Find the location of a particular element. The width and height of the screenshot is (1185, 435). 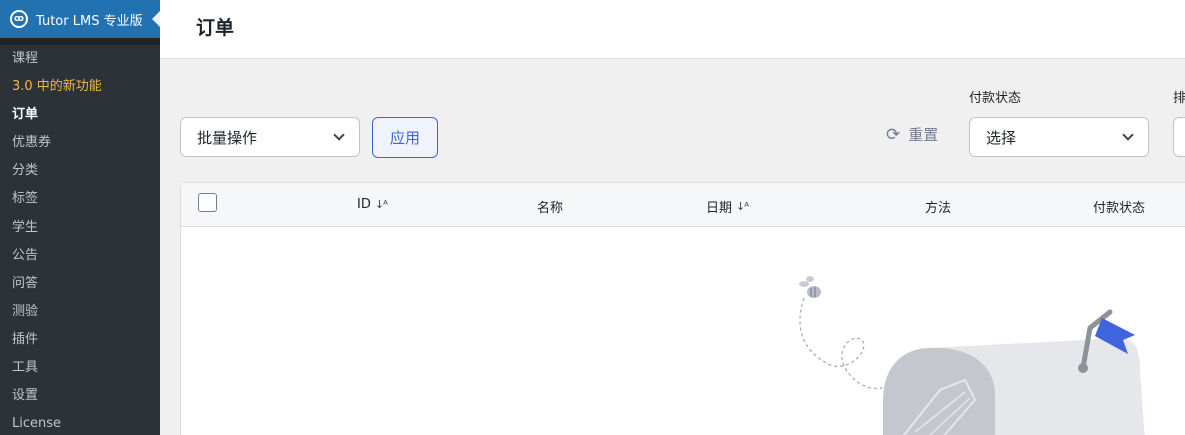

empty-mailbox-illustration is located at coordinates (972, 355).